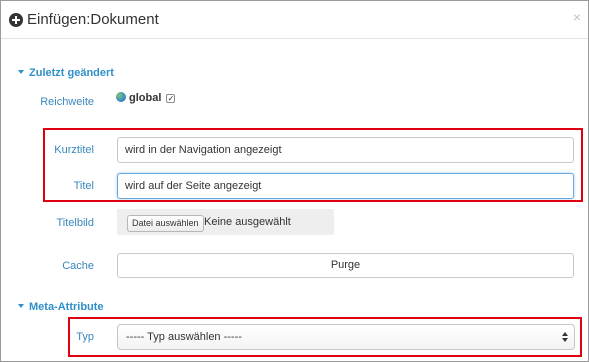 The height and width of the screenshot is (362, 589). What do you see at coordinates (83, 186) in the screenshot?
I see `title-label: Titel` at bounding box center [83, 186].